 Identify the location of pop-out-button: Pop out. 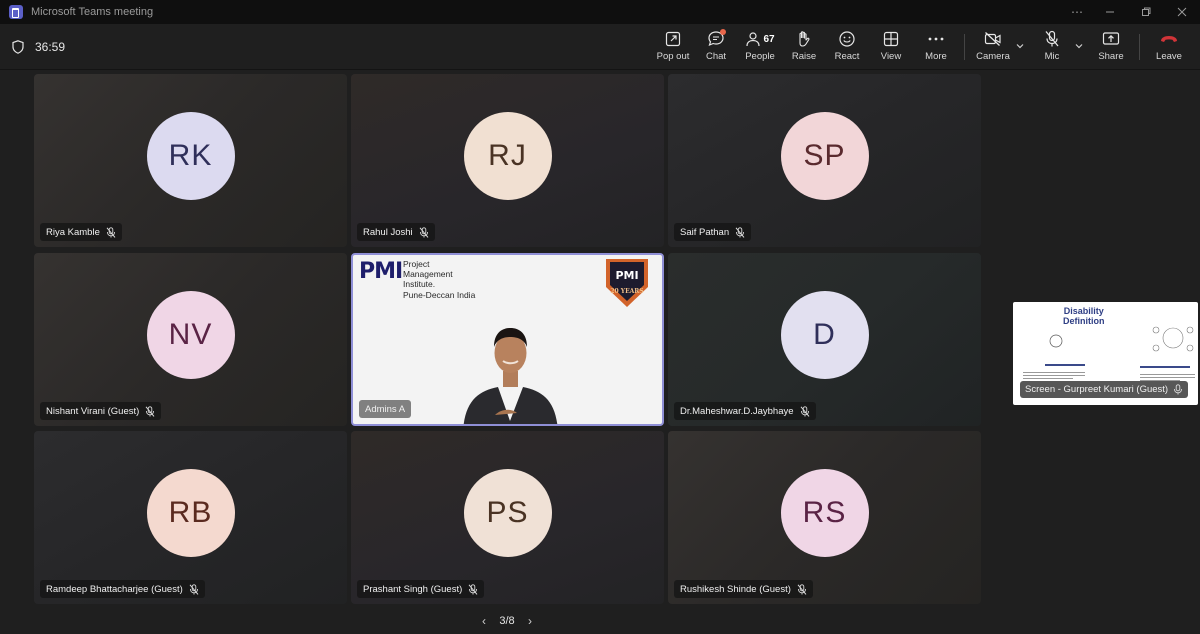
(673, 47).